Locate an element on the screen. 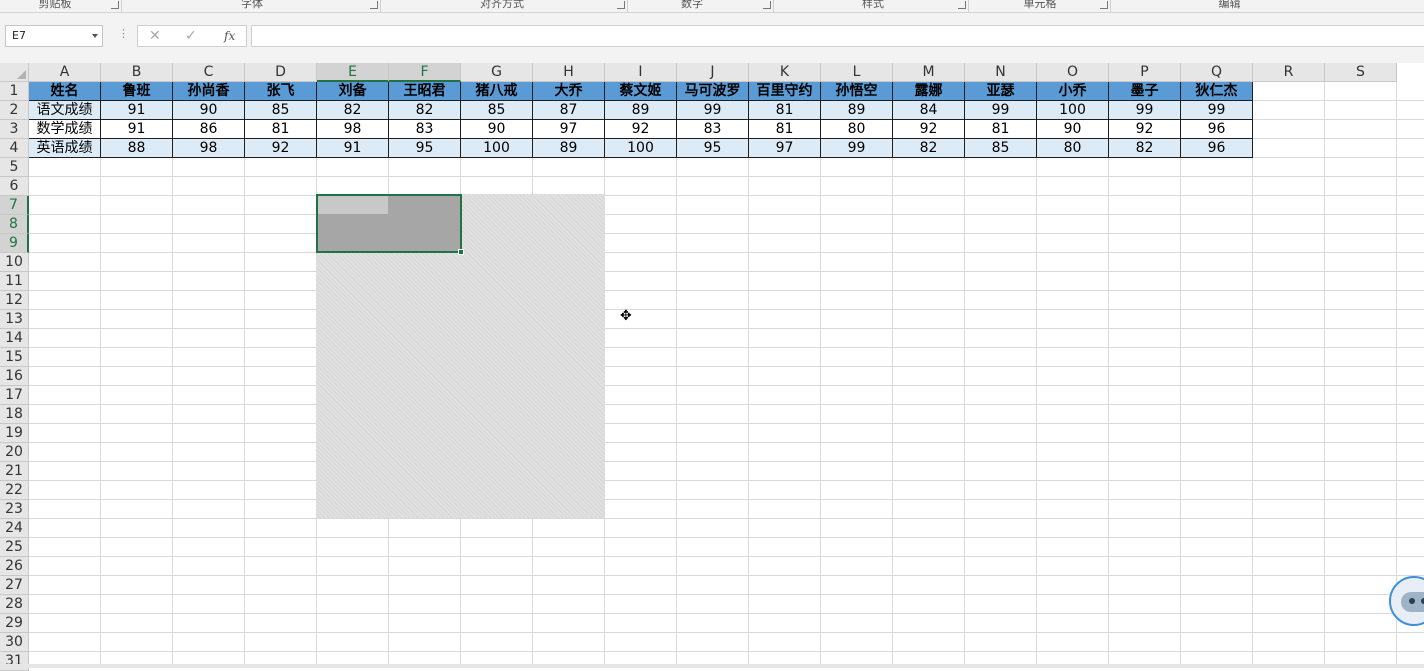 The height and width of the screenshot is (671, 1424). row-header-4: 4 is located at coordinates (14, 148).